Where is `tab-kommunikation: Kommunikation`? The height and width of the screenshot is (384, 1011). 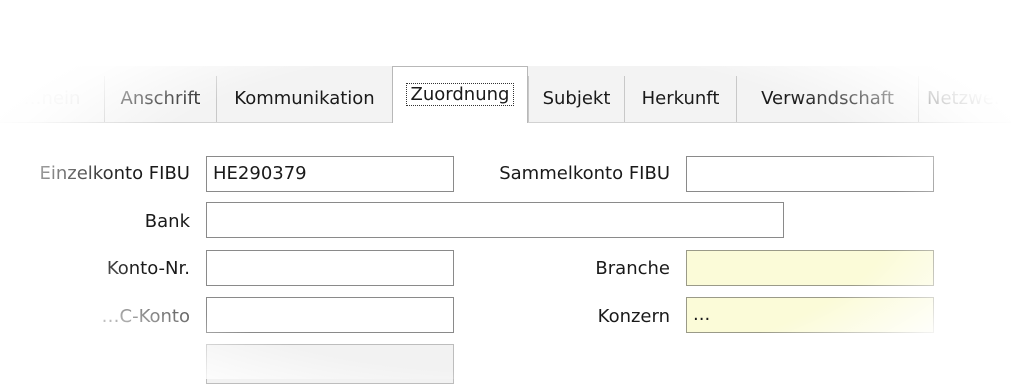
tab-kommunikation: Kommunikation is located at coordinates (304, 99).